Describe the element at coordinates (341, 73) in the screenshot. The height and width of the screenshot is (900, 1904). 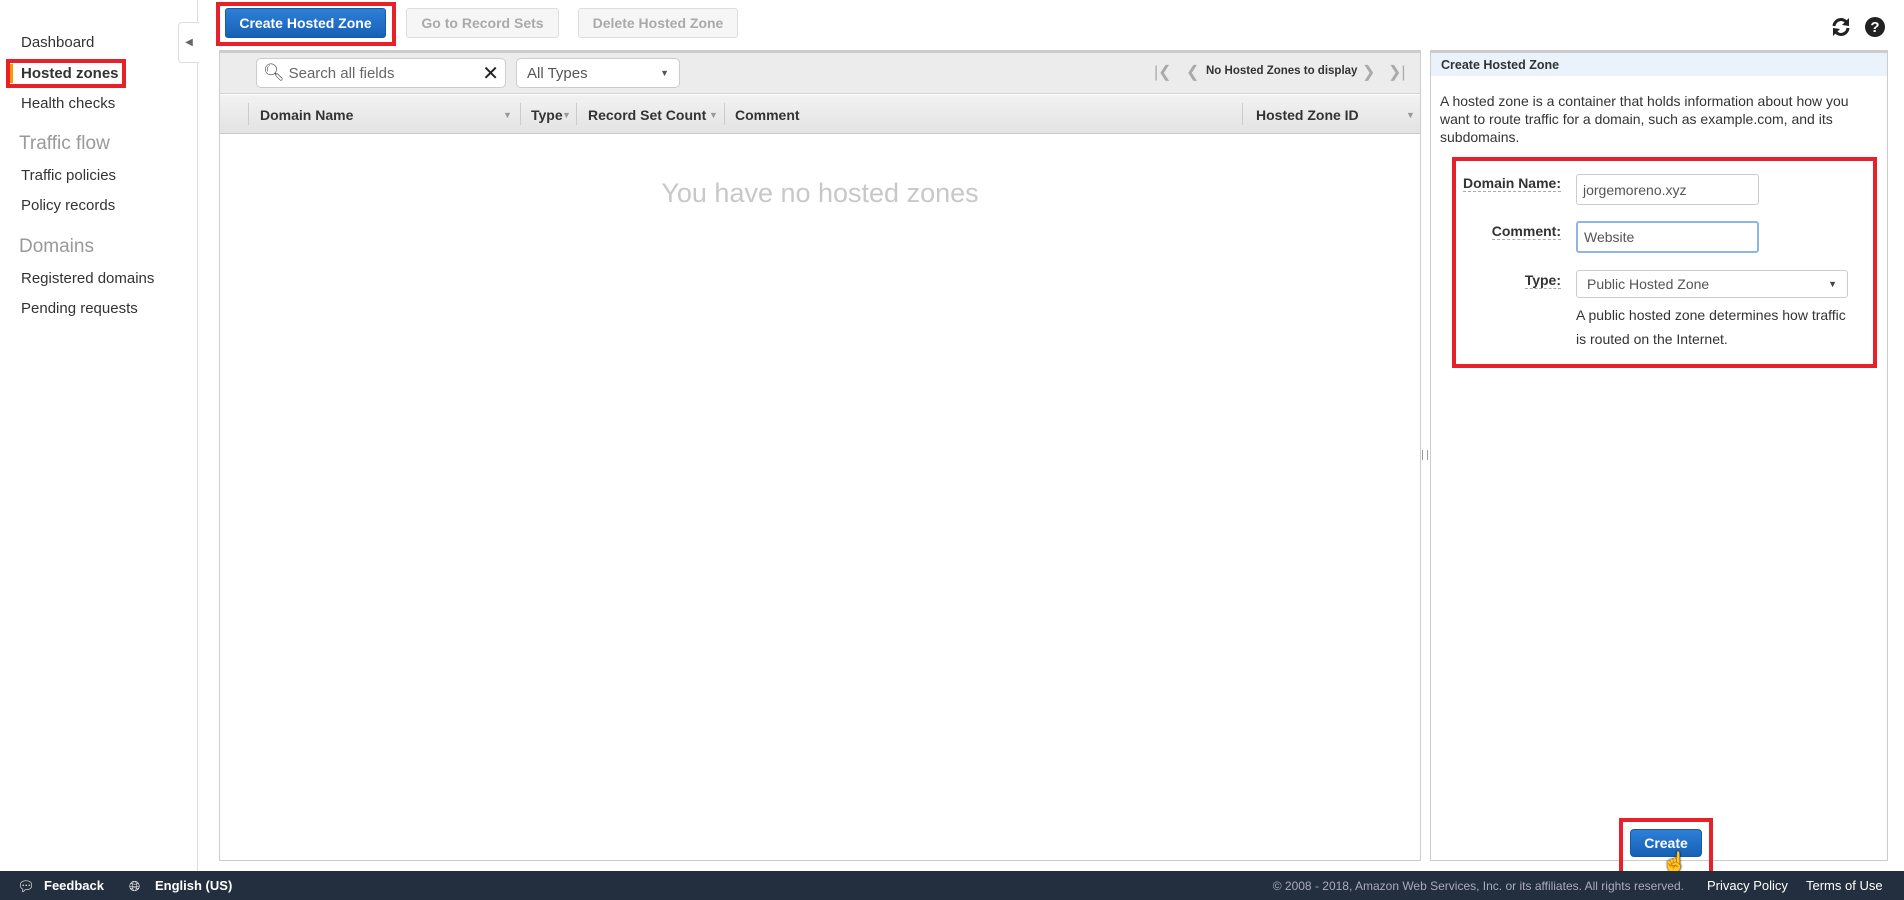
I see `search-placeholder: Search all fields` at that location.